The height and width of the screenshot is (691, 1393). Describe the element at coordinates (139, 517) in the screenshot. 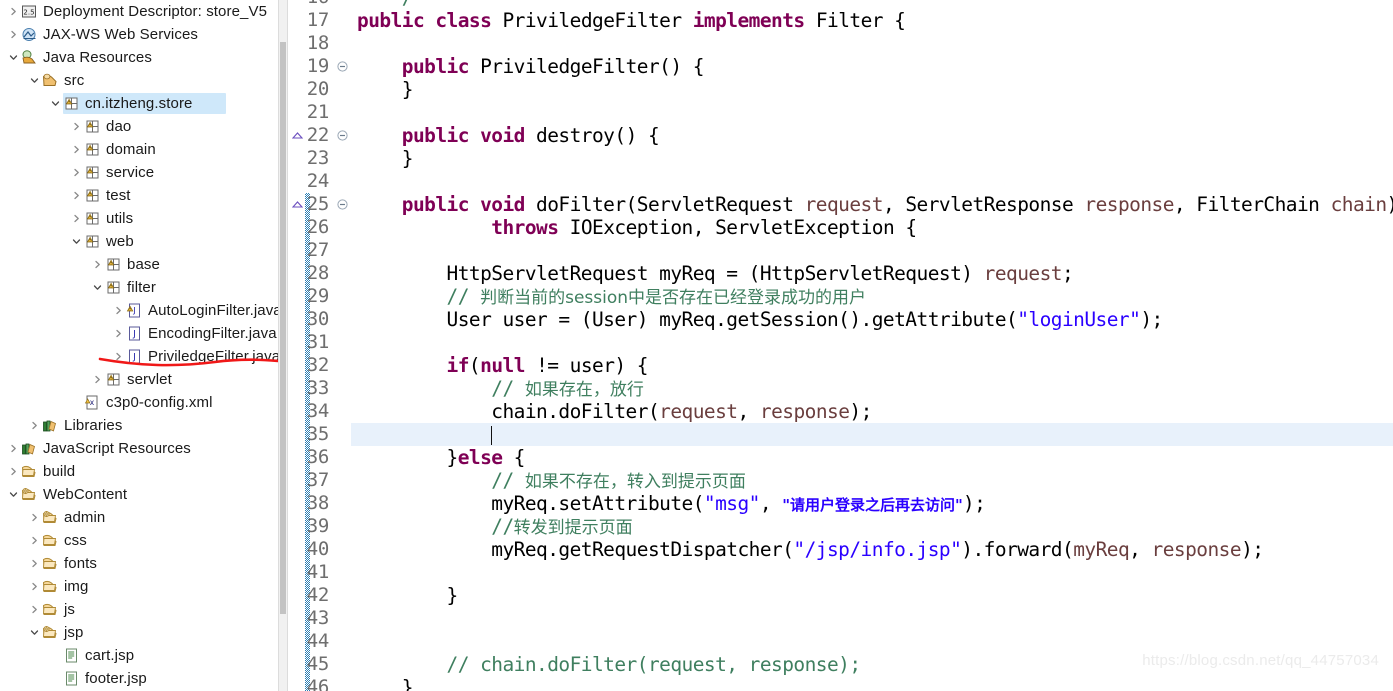

I see `tree-item-admin: admin` at that location.